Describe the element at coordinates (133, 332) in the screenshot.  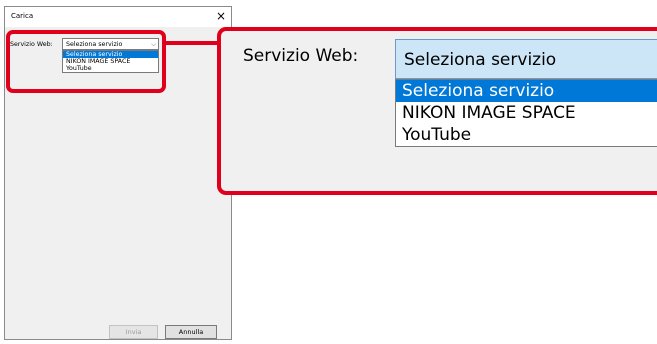
I see `send-button: Invia` at that location.